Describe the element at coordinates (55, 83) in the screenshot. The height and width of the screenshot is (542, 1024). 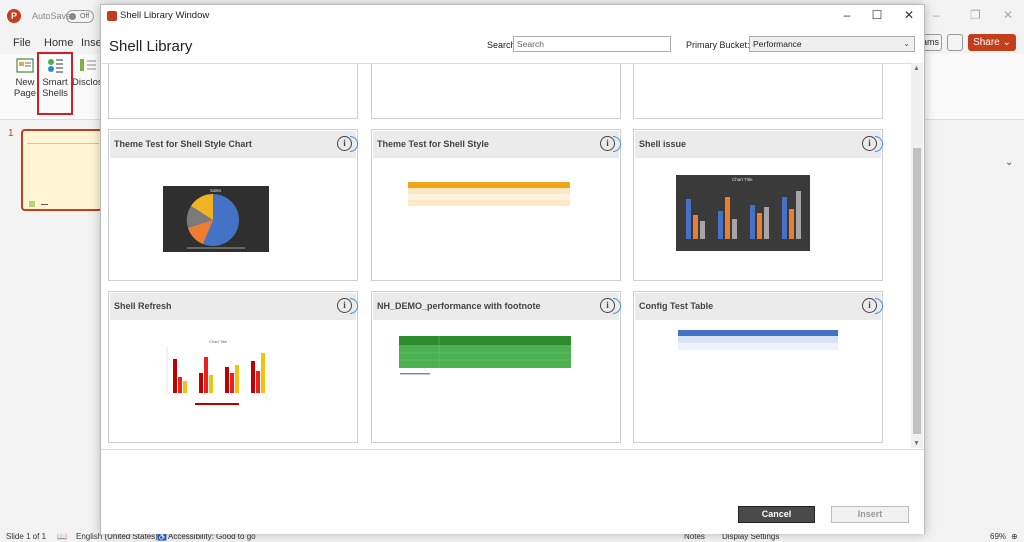
I see `smart-shells-highlight` at that location.